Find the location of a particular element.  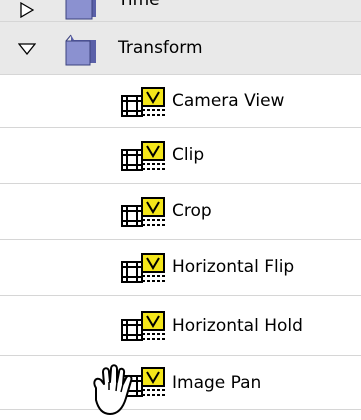

tree-item-image-pan: Image Pan is located at coordinates (180, 383).